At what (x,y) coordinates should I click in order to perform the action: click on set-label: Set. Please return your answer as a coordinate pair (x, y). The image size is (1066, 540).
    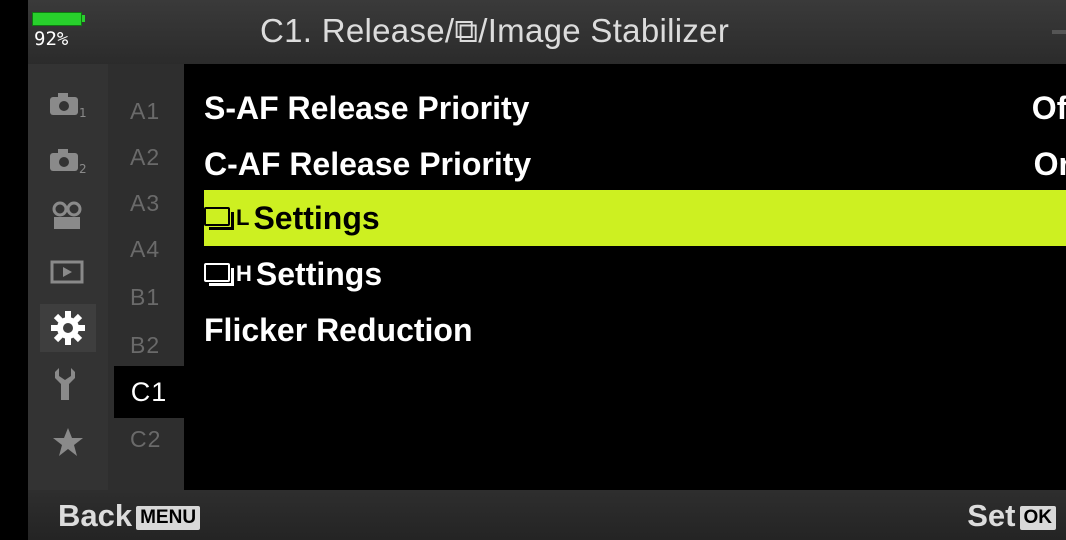
    Looking at the image, I should click on (991, 515).